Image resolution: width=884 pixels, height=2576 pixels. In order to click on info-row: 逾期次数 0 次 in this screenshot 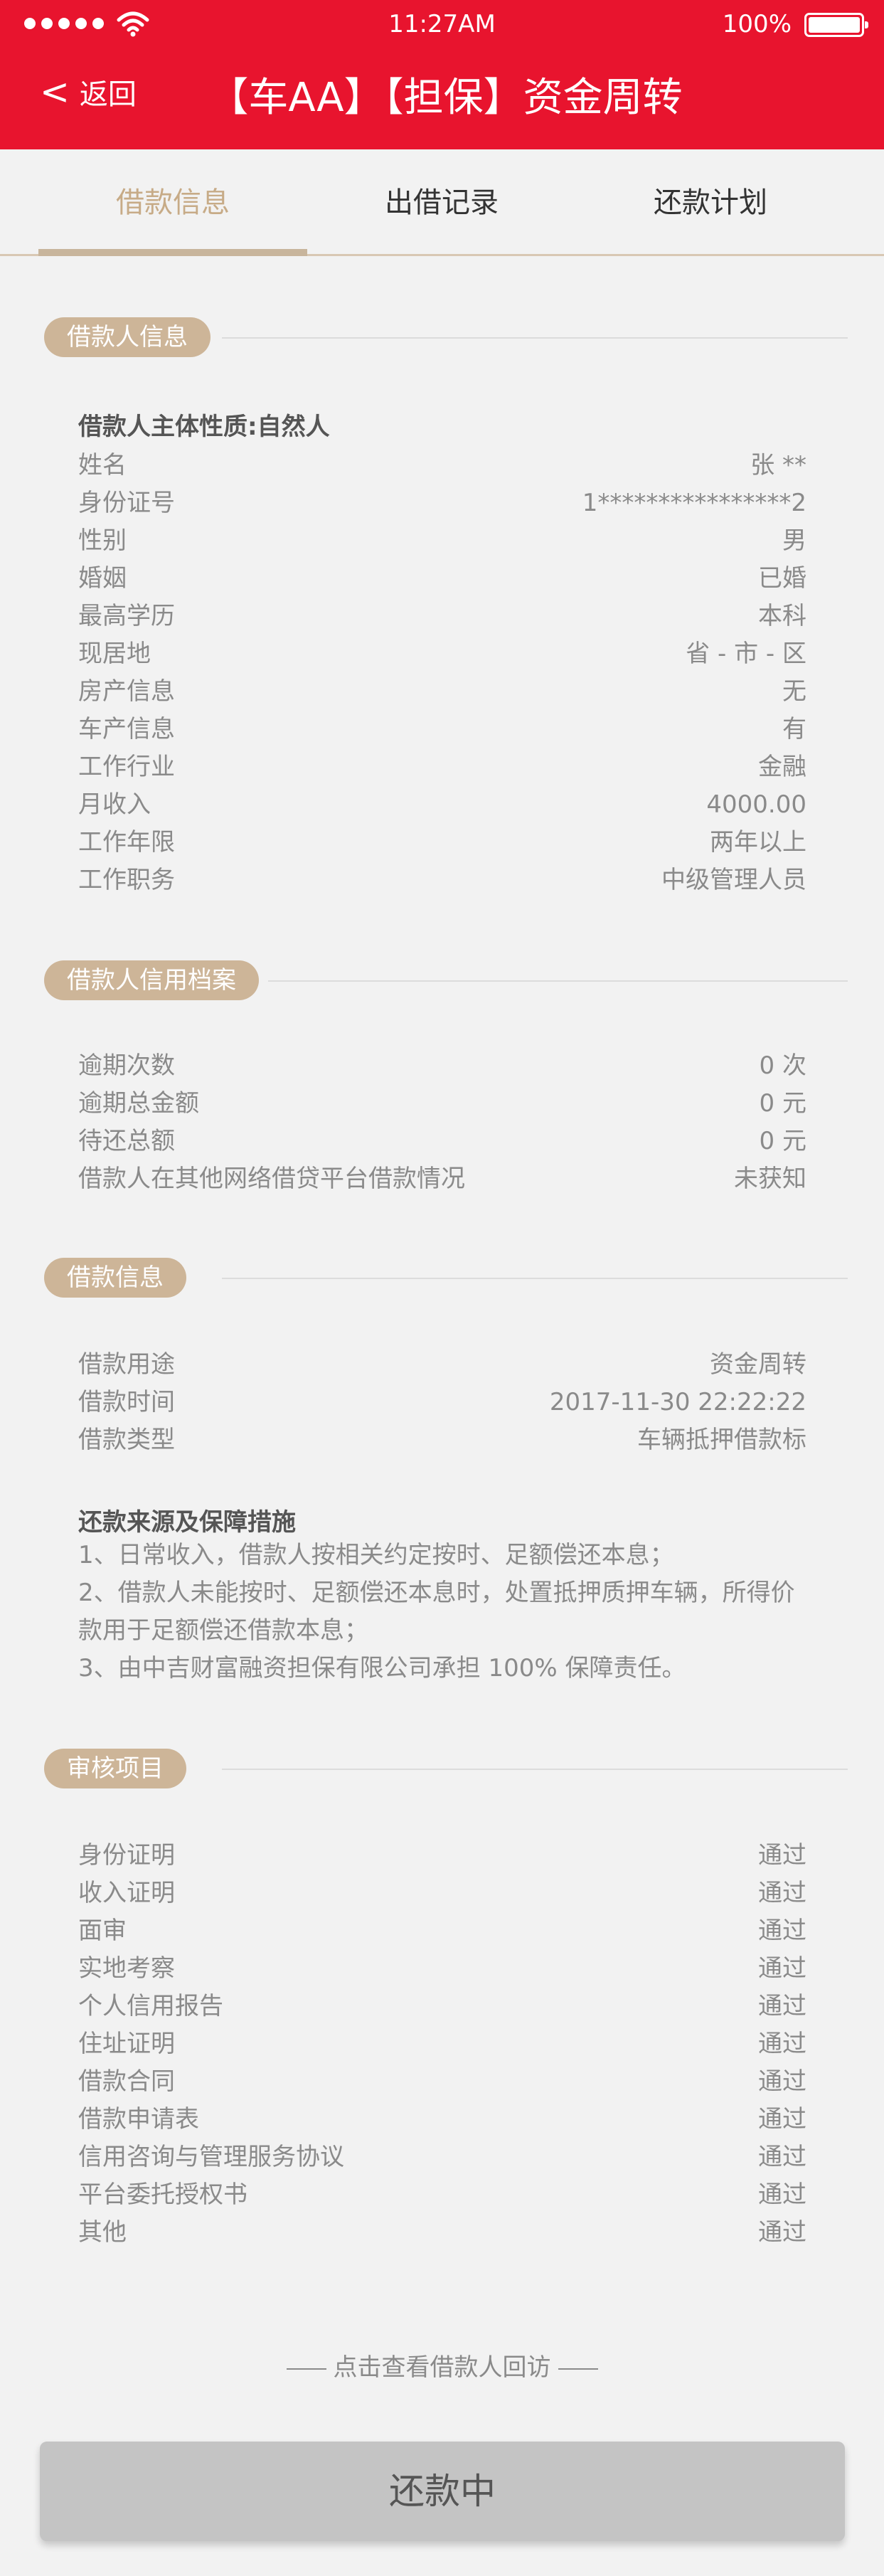, I will do `click(442, 1065)`.